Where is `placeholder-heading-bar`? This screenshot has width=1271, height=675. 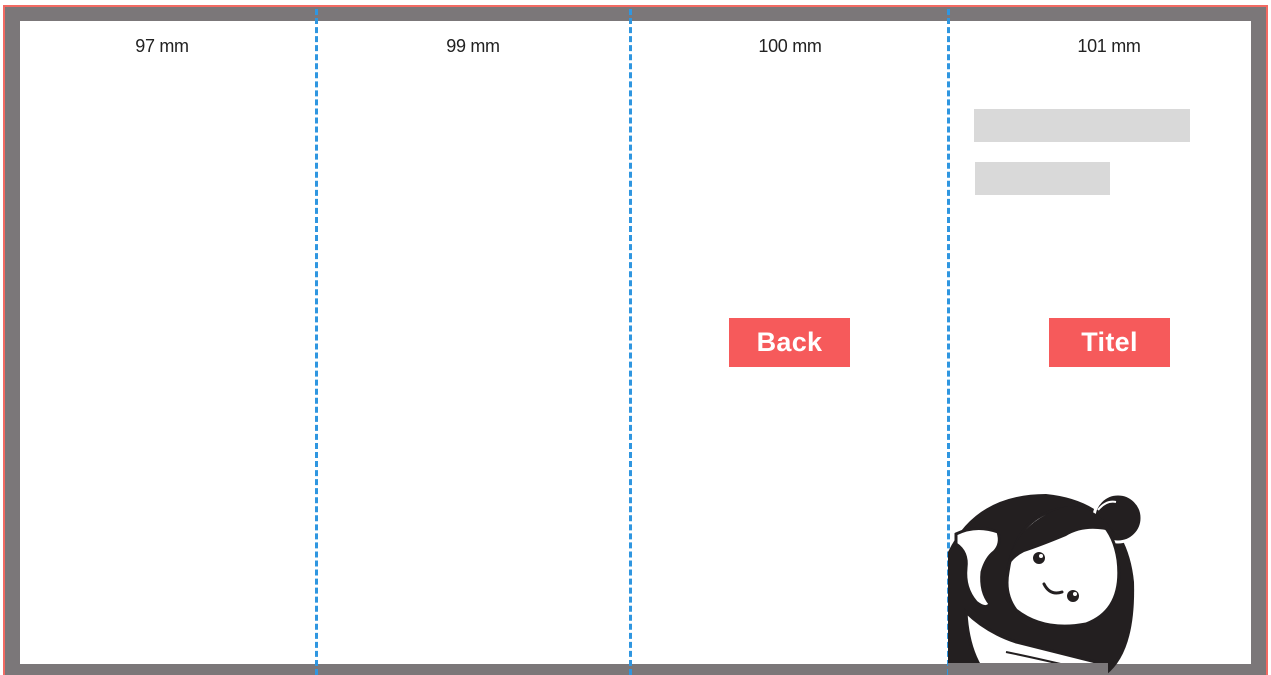 placeholder-heading-bar is located at coordinates (1082, 125).